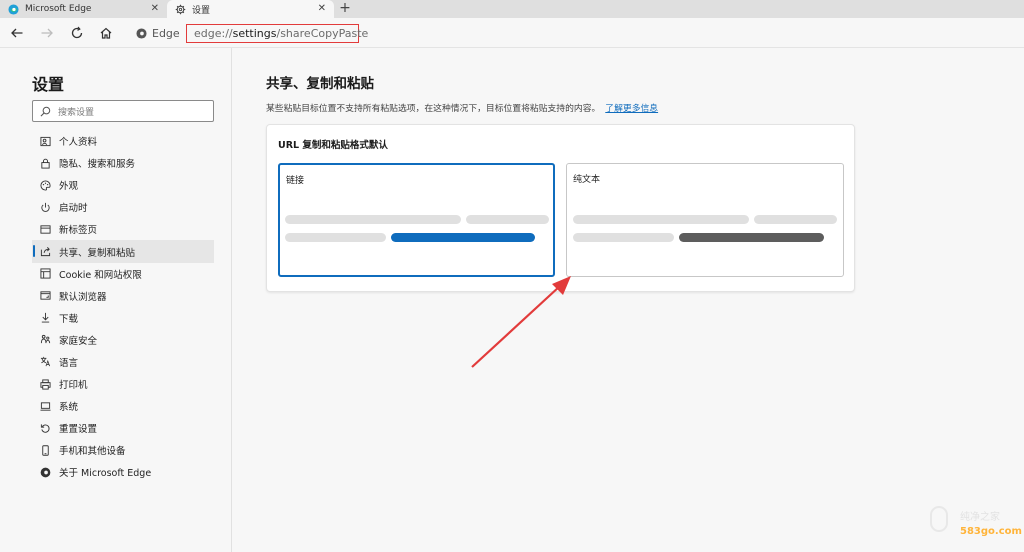 This screenshot has height=552, width=1024. I want to click on system-icon, so click(45, 406).